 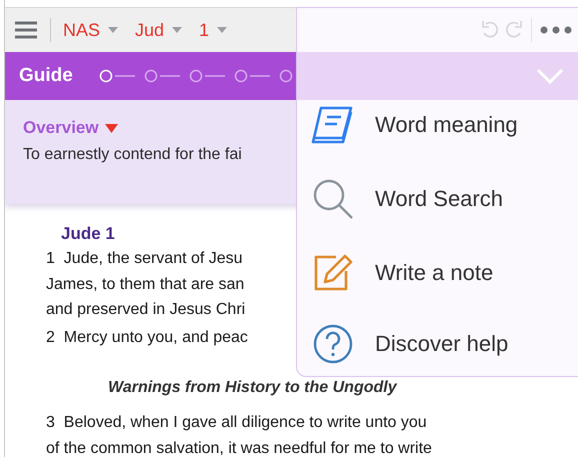 I want to click on help-icon, so click(x=333, y=344).